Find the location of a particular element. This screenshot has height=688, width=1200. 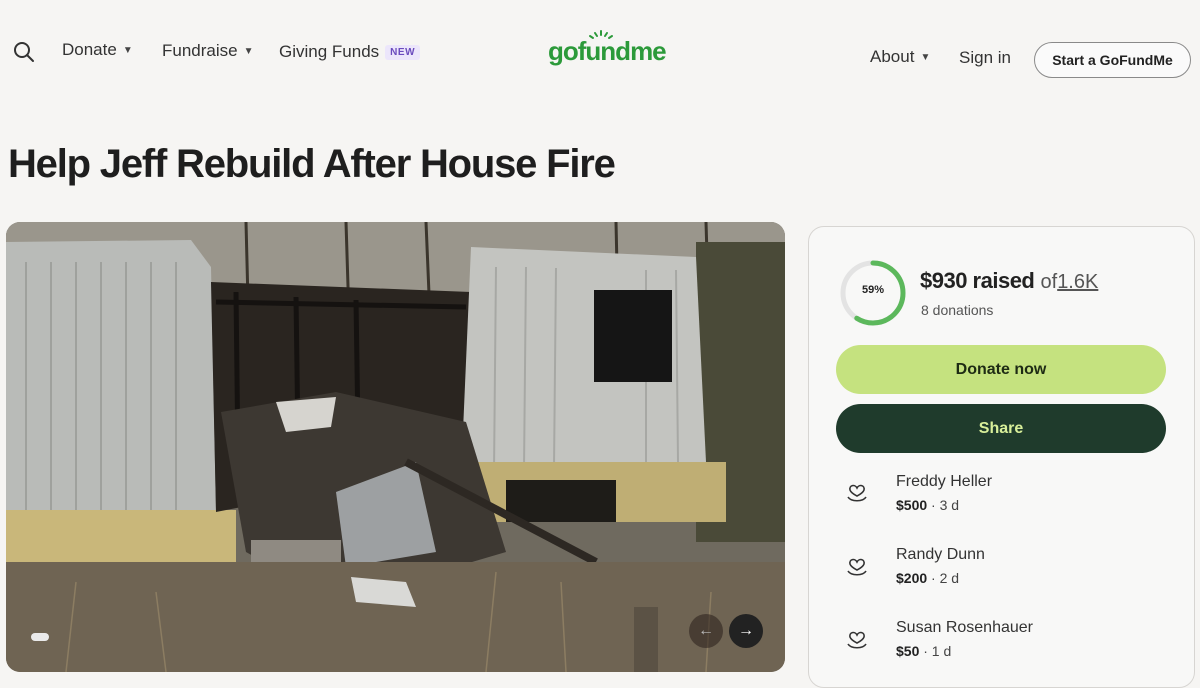

nav-fundraise-label: Fundraise is located at coordinates (200, 50).